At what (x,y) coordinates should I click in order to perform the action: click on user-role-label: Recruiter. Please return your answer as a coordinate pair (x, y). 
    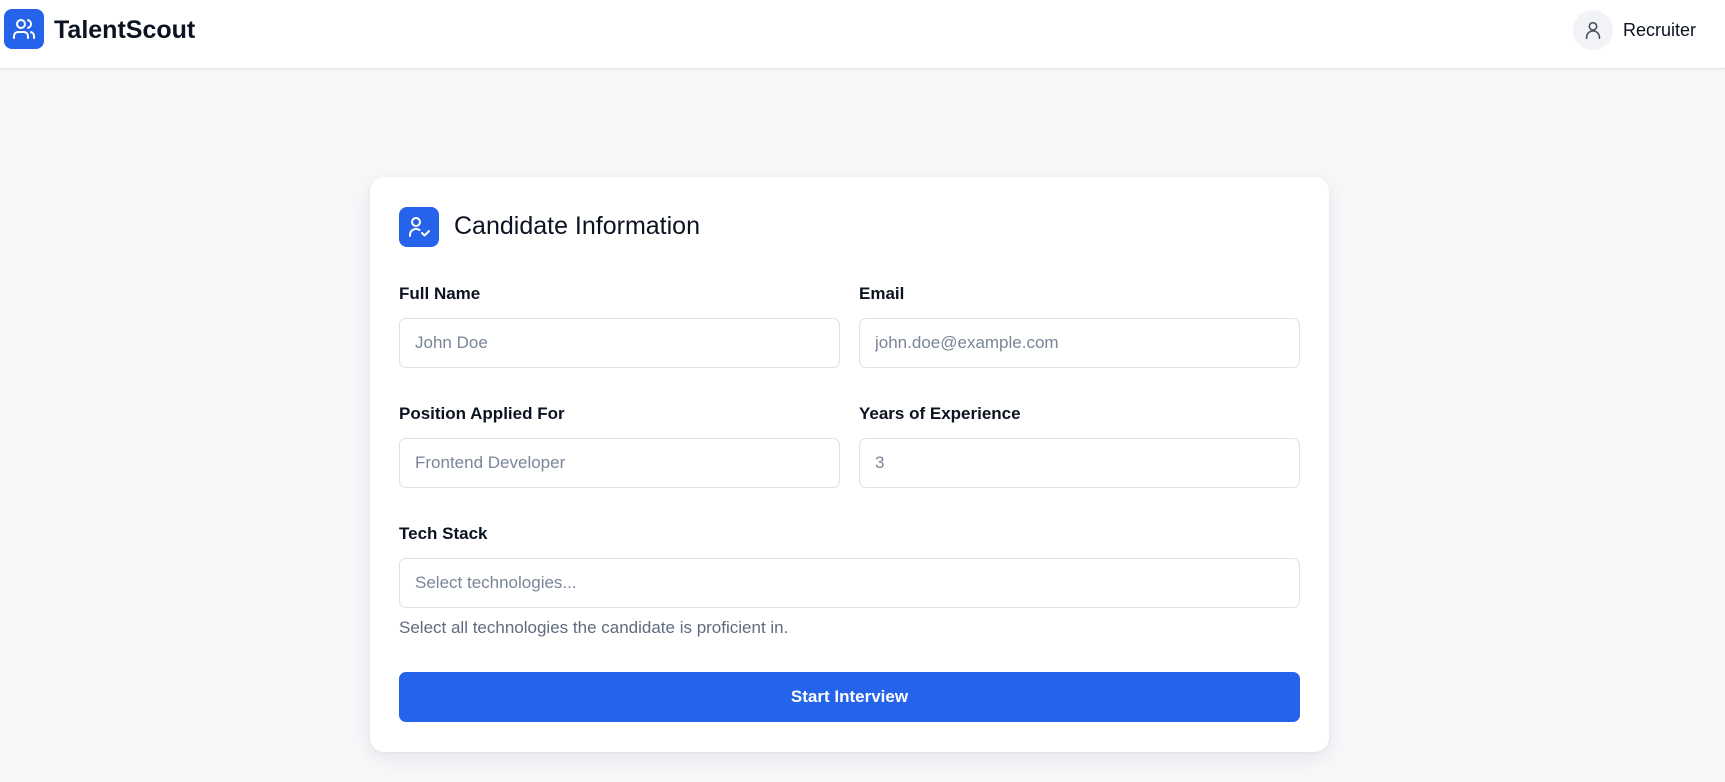
    Looking at the image, I should click on (1659, 30).